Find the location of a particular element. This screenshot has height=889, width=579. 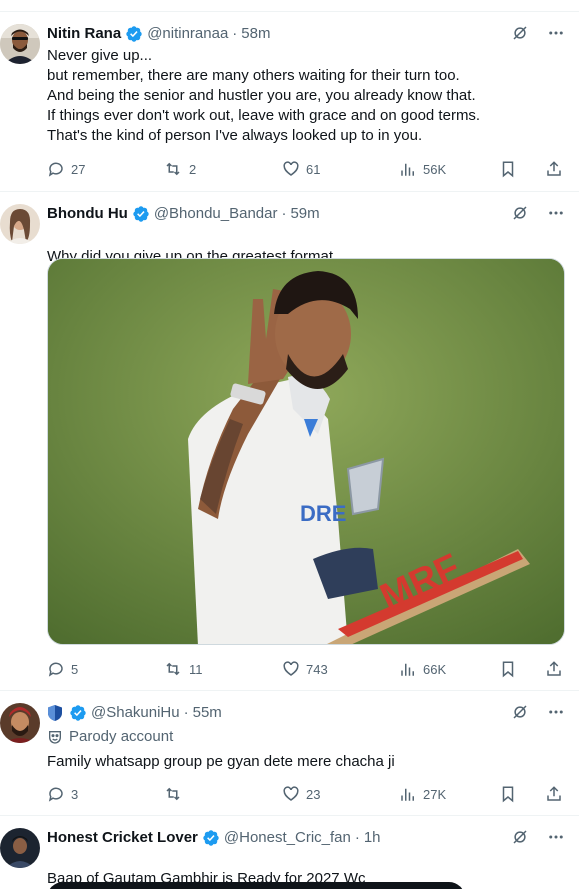

handle: @ShakuniHu is located at coordinates (135, 713).